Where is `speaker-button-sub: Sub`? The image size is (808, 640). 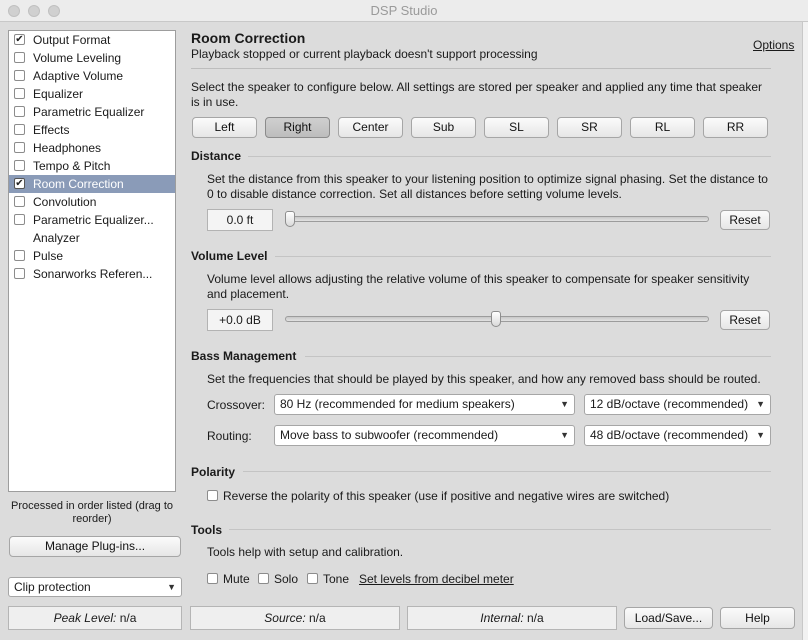 speaker-button-sub: Sub is located at coordinates (443, 127).